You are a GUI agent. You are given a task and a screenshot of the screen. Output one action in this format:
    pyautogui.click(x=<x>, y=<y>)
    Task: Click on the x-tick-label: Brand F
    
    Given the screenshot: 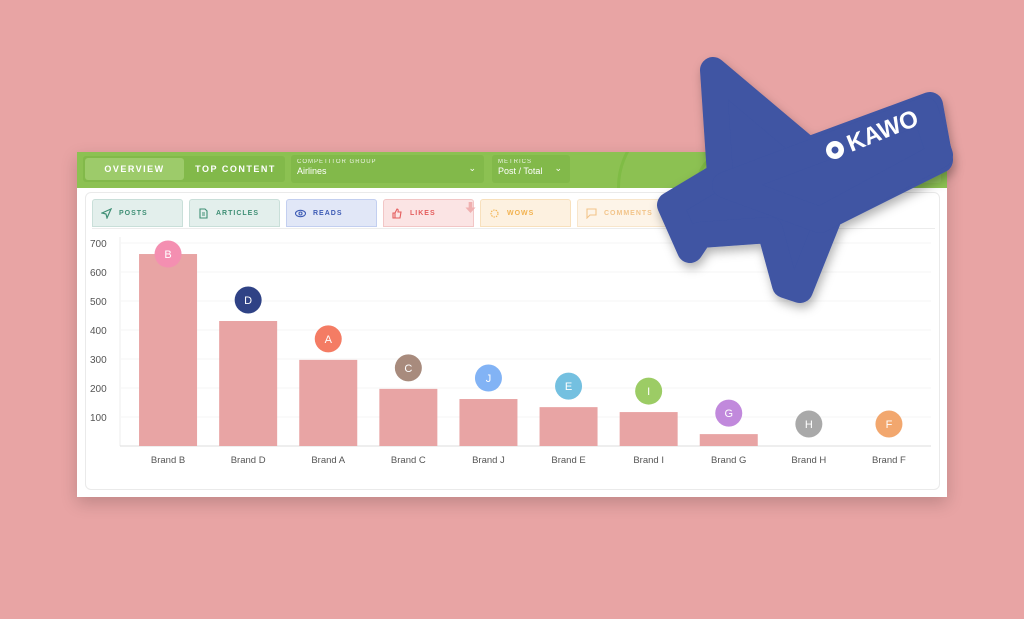 What is the action you would take?
    pyautogui.click(x=889, y=460)
    